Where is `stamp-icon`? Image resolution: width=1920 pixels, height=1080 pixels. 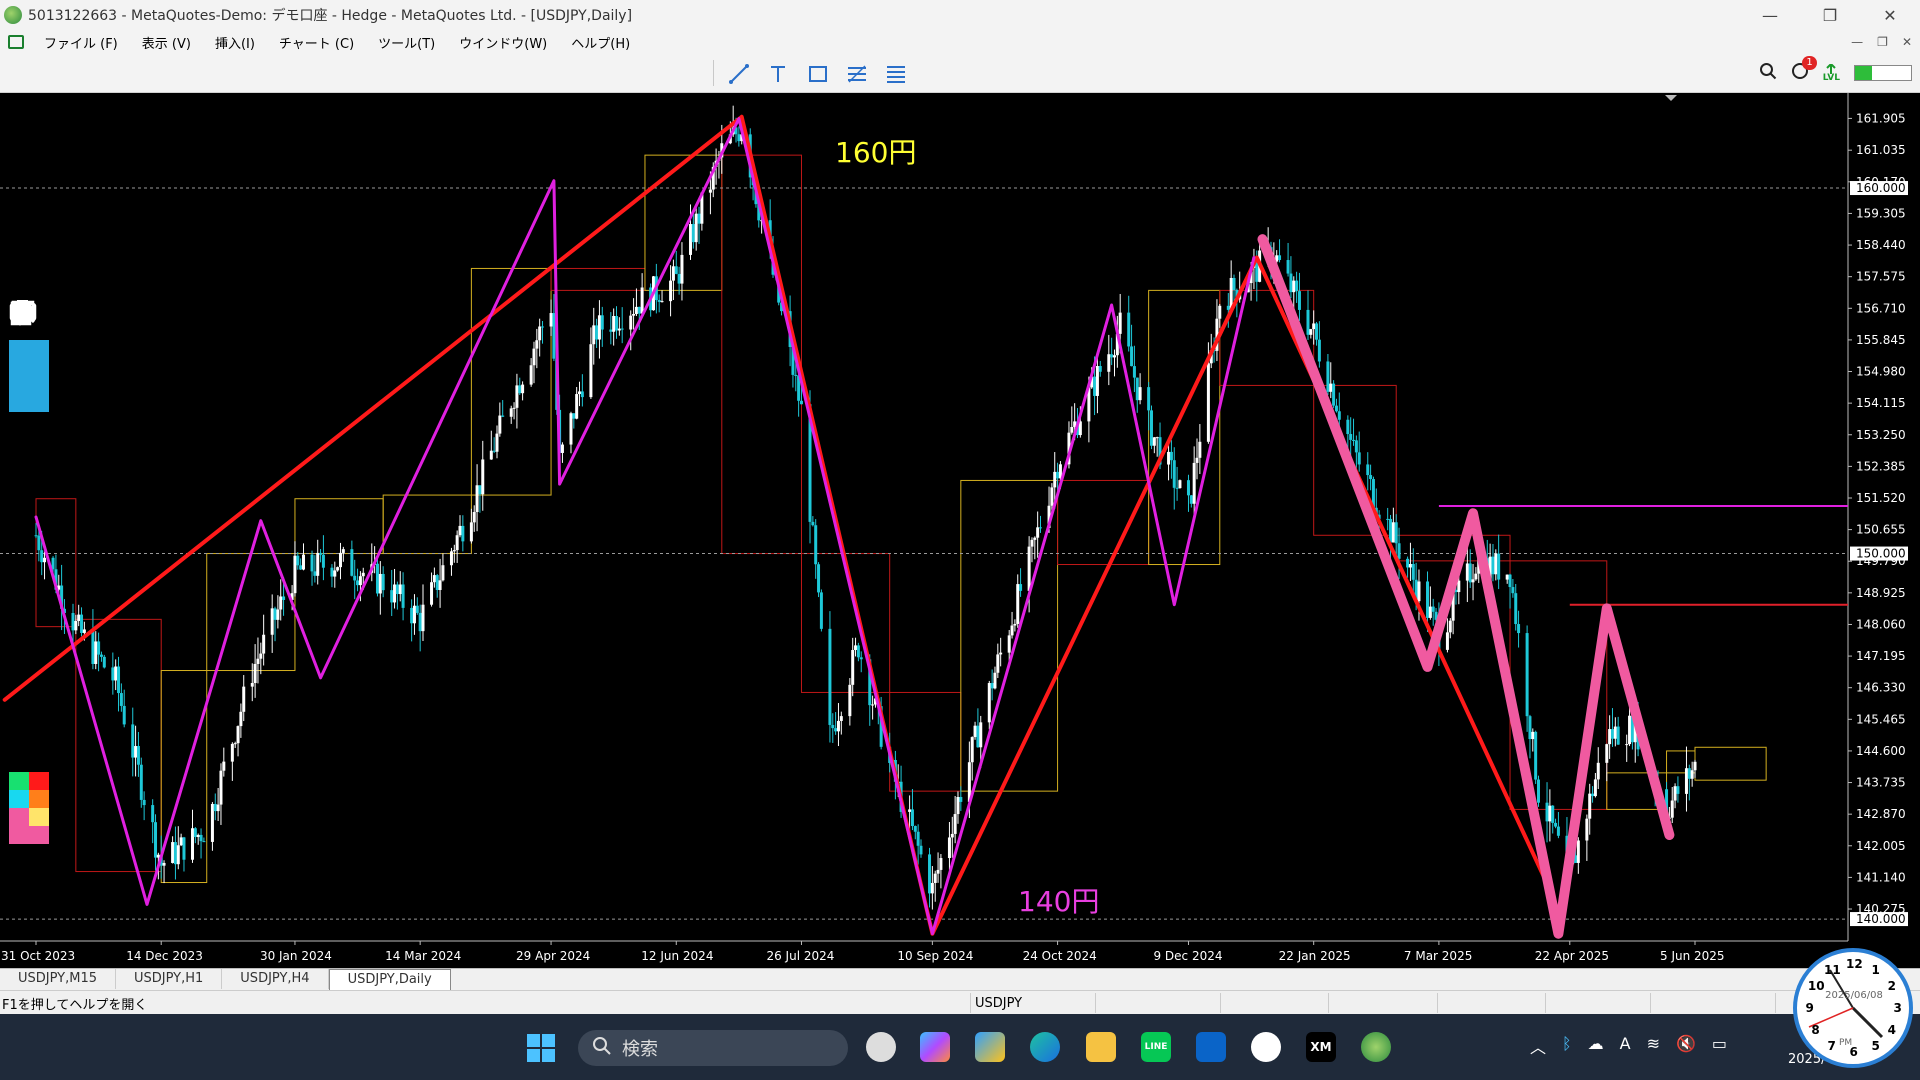 stamp-icon is located at coordinates (29, 500).